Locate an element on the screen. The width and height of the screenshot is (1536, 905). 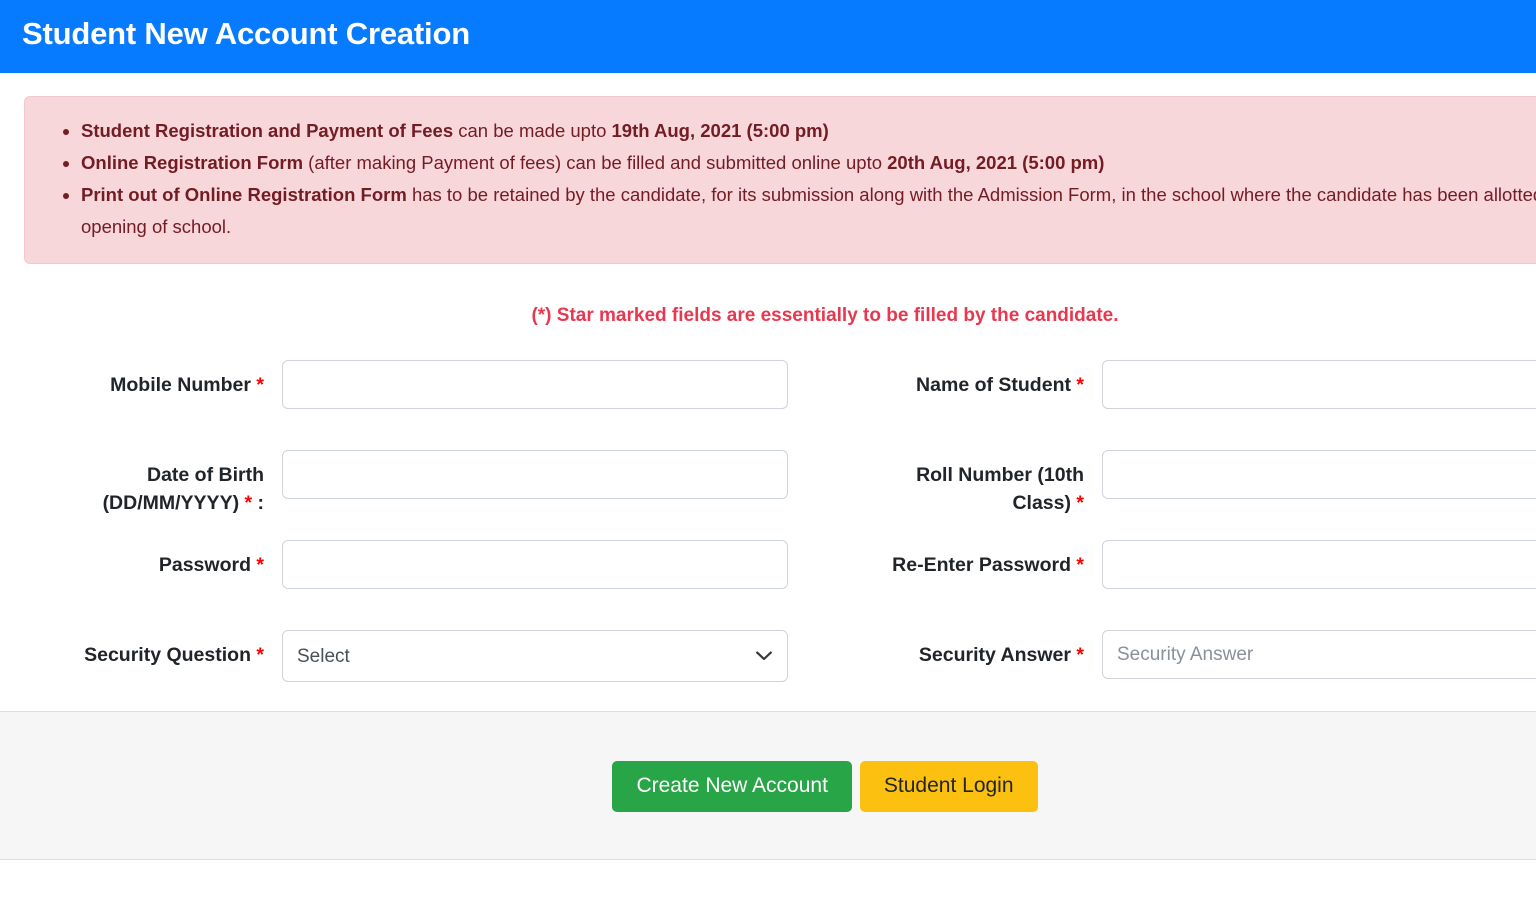
control-name-of-student is located at coordinates (1319, 384).